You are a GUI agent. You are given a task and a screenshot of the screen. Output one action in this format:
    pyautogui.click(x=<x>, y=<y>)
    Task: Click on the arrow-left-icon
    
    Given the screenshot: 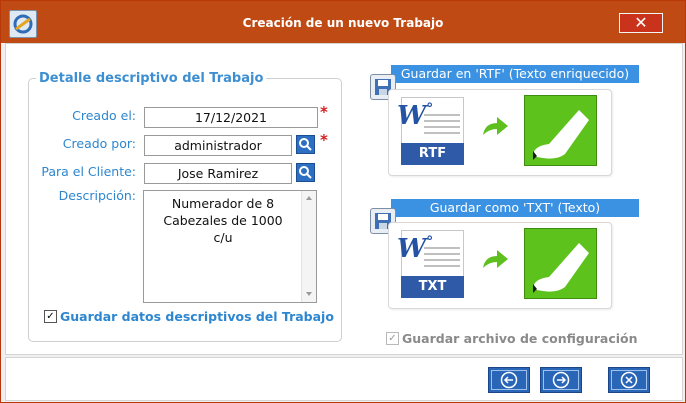 What is the action you would take?
    pyautogui.click(x=509, y=380)
    